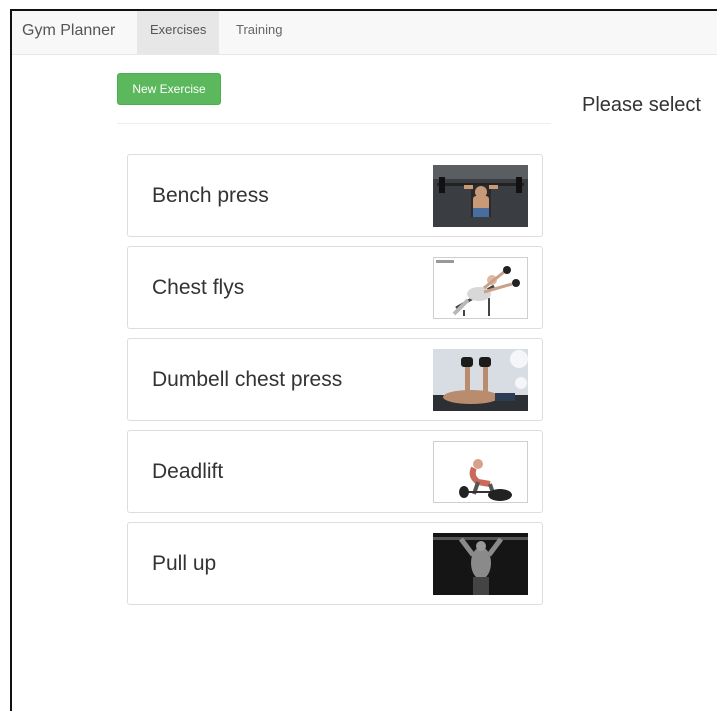 This screenshot has height=711, width=717. What do you see at coordinates (480, 196) in the screenshot?
I see `bench-press-thumbnail` at bounding box center [480, 196].